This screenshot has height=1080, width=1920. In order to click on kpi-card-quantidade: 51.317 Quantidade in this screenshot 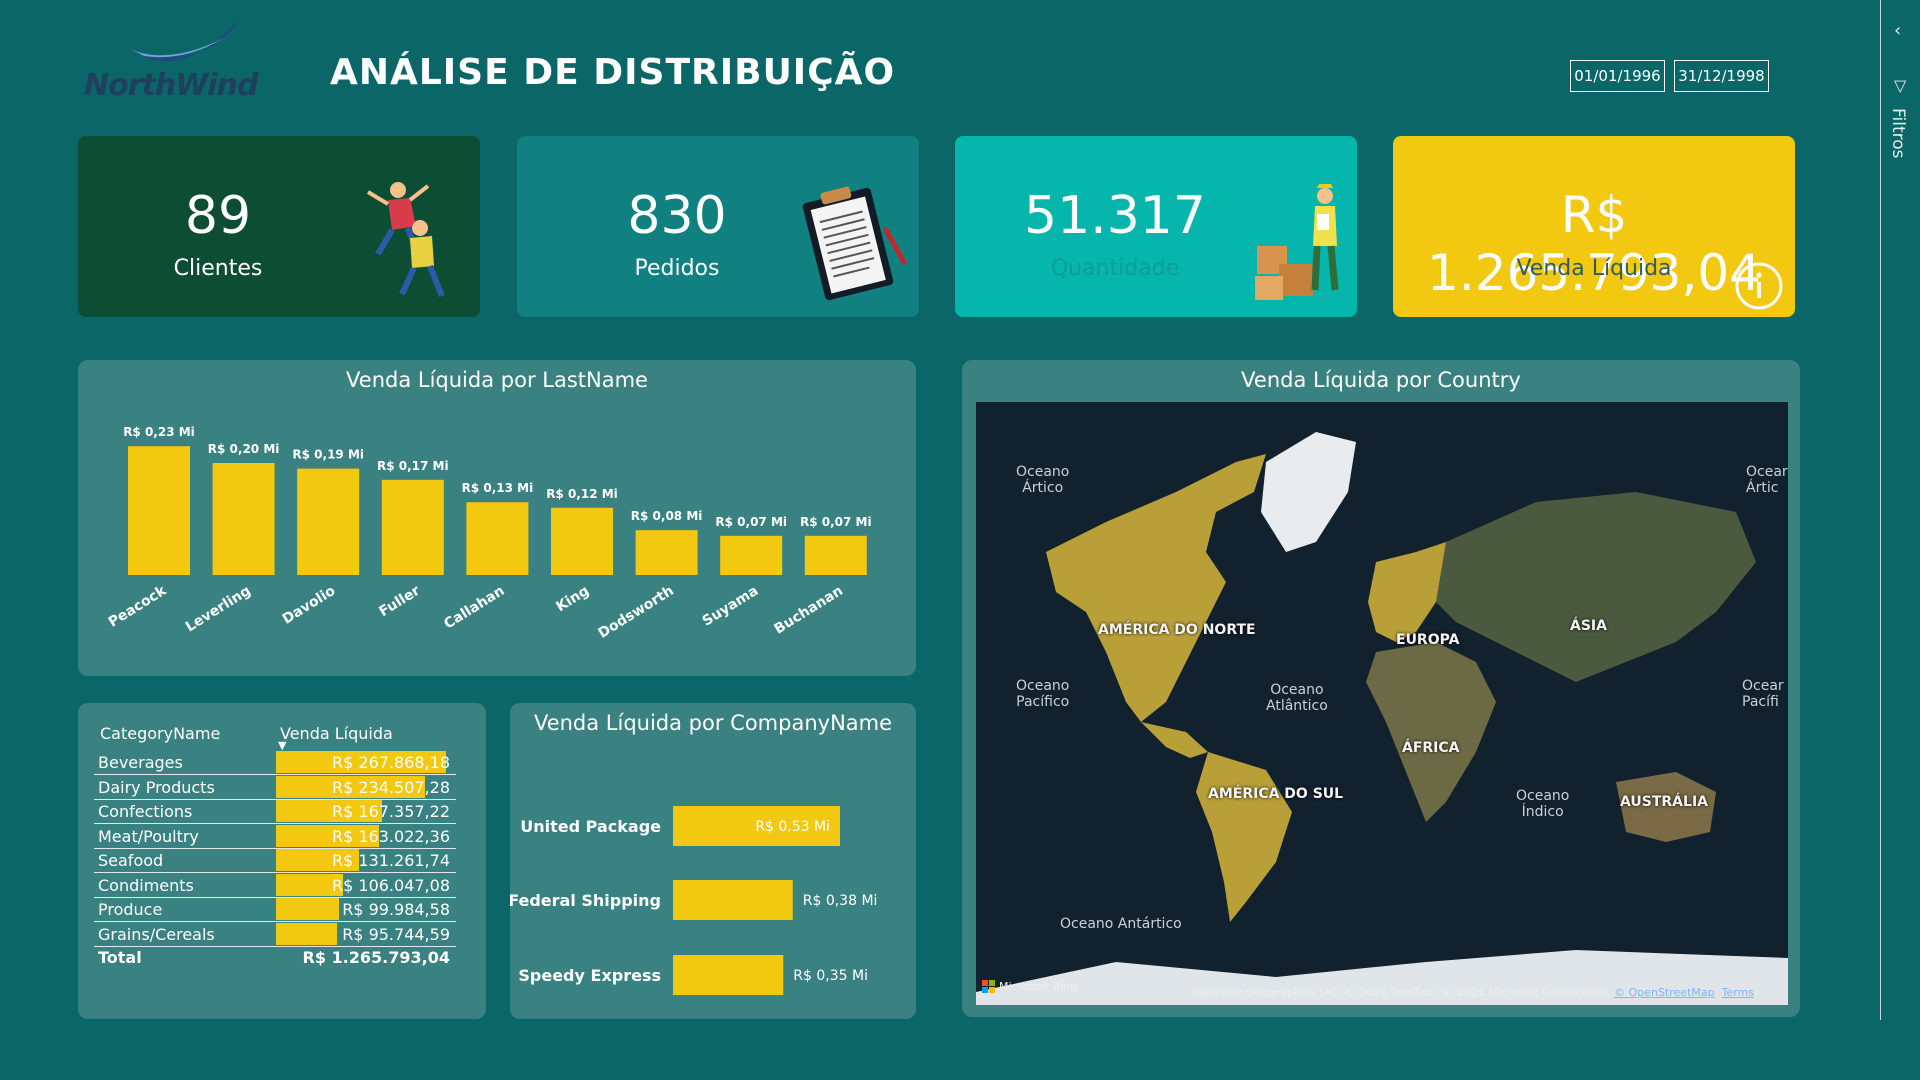, I will do `click(1156, 226)`.